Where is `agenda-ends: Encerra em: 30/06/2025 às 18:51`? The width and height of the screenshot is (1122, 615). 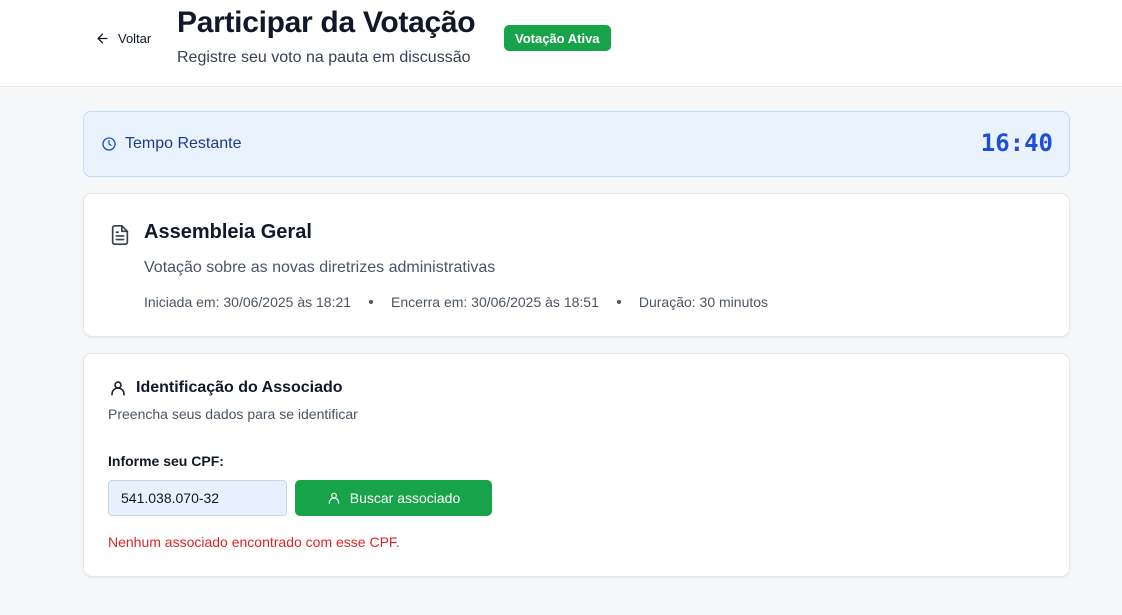 agenda-ends: Encerra em: 30/06/2025 às 18:51 is located at coordinates (495, 302).